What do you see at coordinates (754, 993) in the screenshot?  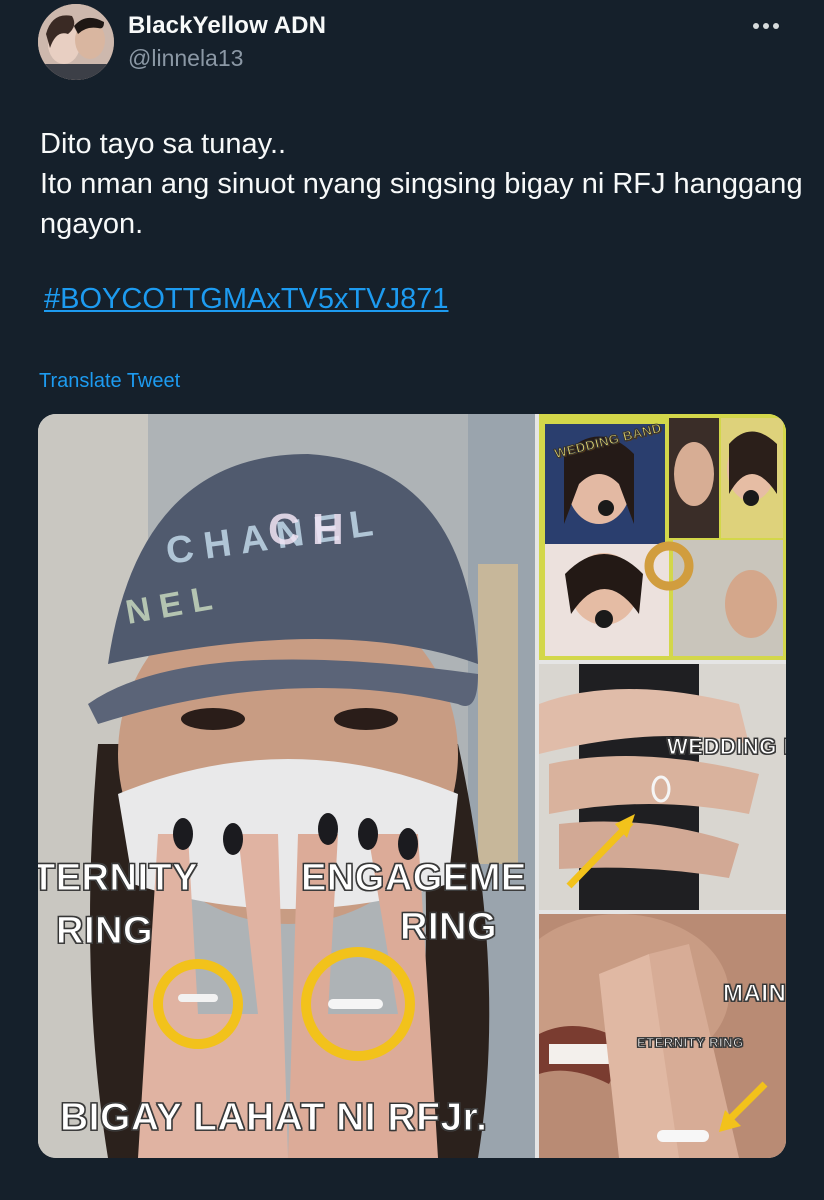 I see `label-maine: MAINE` at bounding box center [754, 993].